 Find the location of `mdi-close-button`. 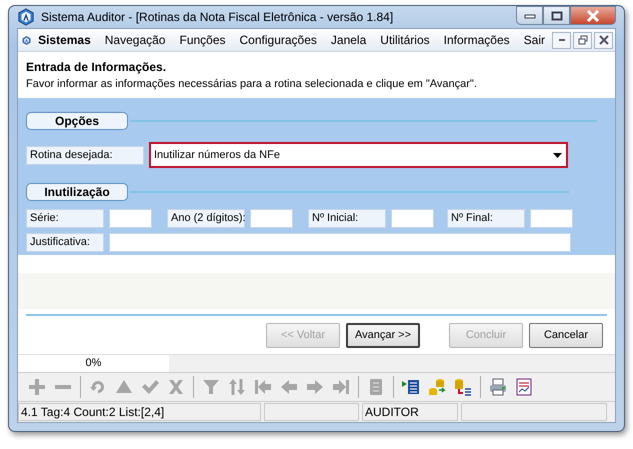

mdi-close-button is located at coordinates (603, 40).